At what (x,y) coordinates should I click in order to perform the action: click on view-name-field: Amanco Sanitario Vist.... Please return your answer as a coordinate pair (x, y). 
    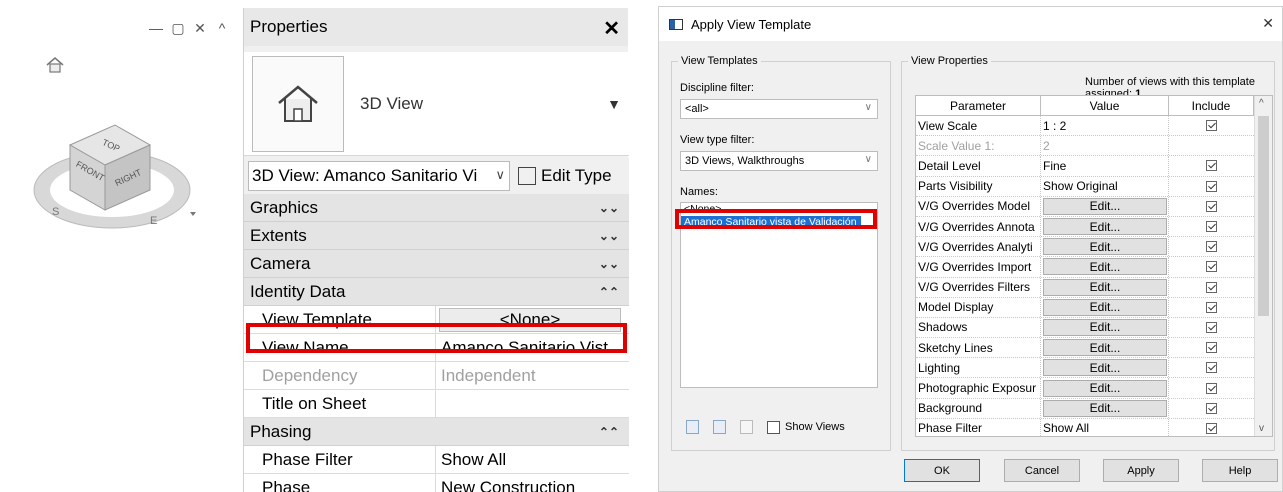
    Looking at the image, I should click on (532, 347).